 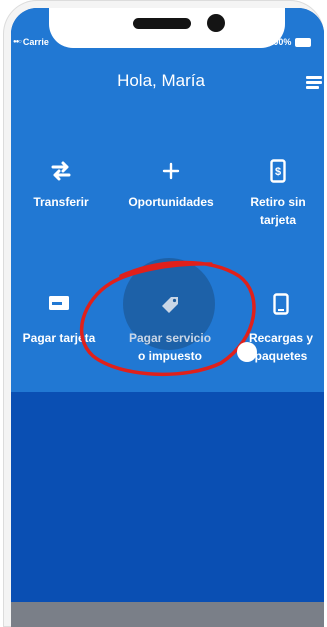 What do you see at coordinates (161, 80) in the screenshot?
I see `greeting-title: Hola, María` at bounding box center [161, 80].